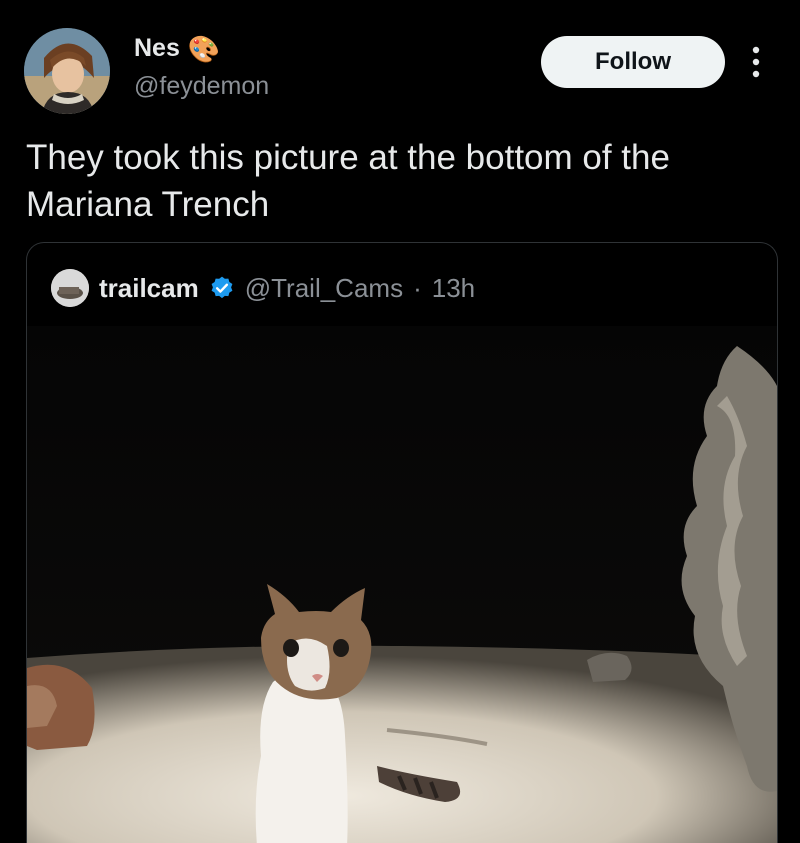 This screenshot has width=800, height=843. Describe the element at coordinates (453, 288) in the screenshot. I see `quoted-timestamp: 13h` at that location.